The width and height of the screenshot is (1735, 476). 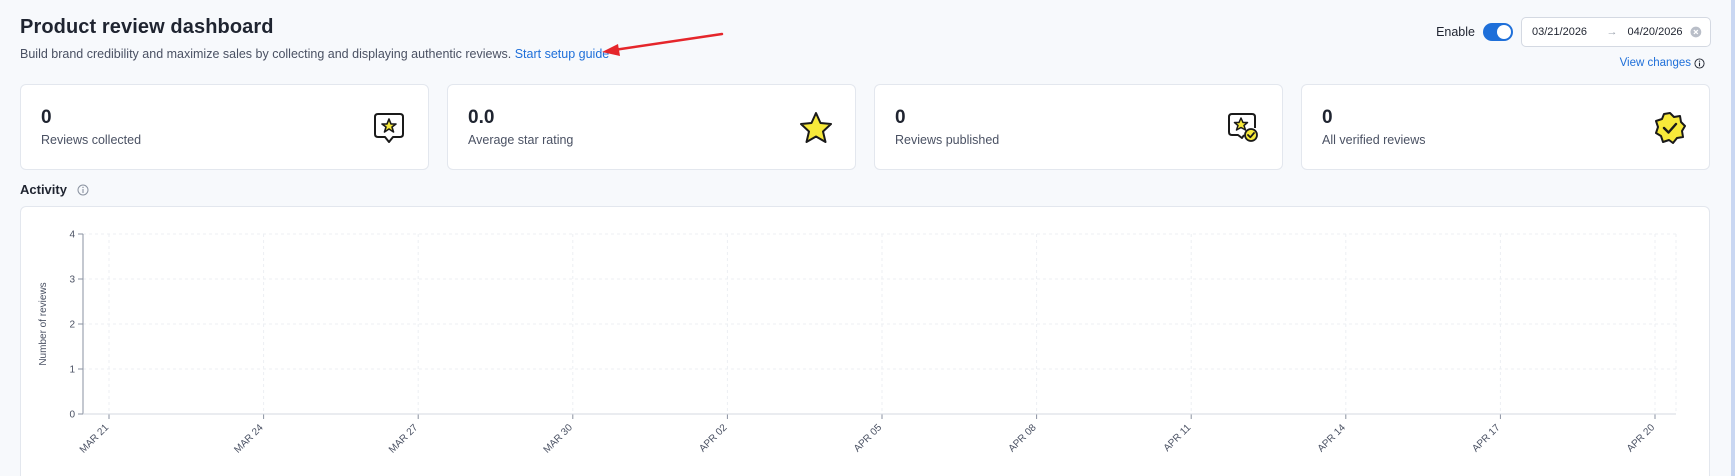 What do you see at coordinates (43, 189) in the screenshot?
I see `activity-title: Activity` at bounding box center [43, 189].